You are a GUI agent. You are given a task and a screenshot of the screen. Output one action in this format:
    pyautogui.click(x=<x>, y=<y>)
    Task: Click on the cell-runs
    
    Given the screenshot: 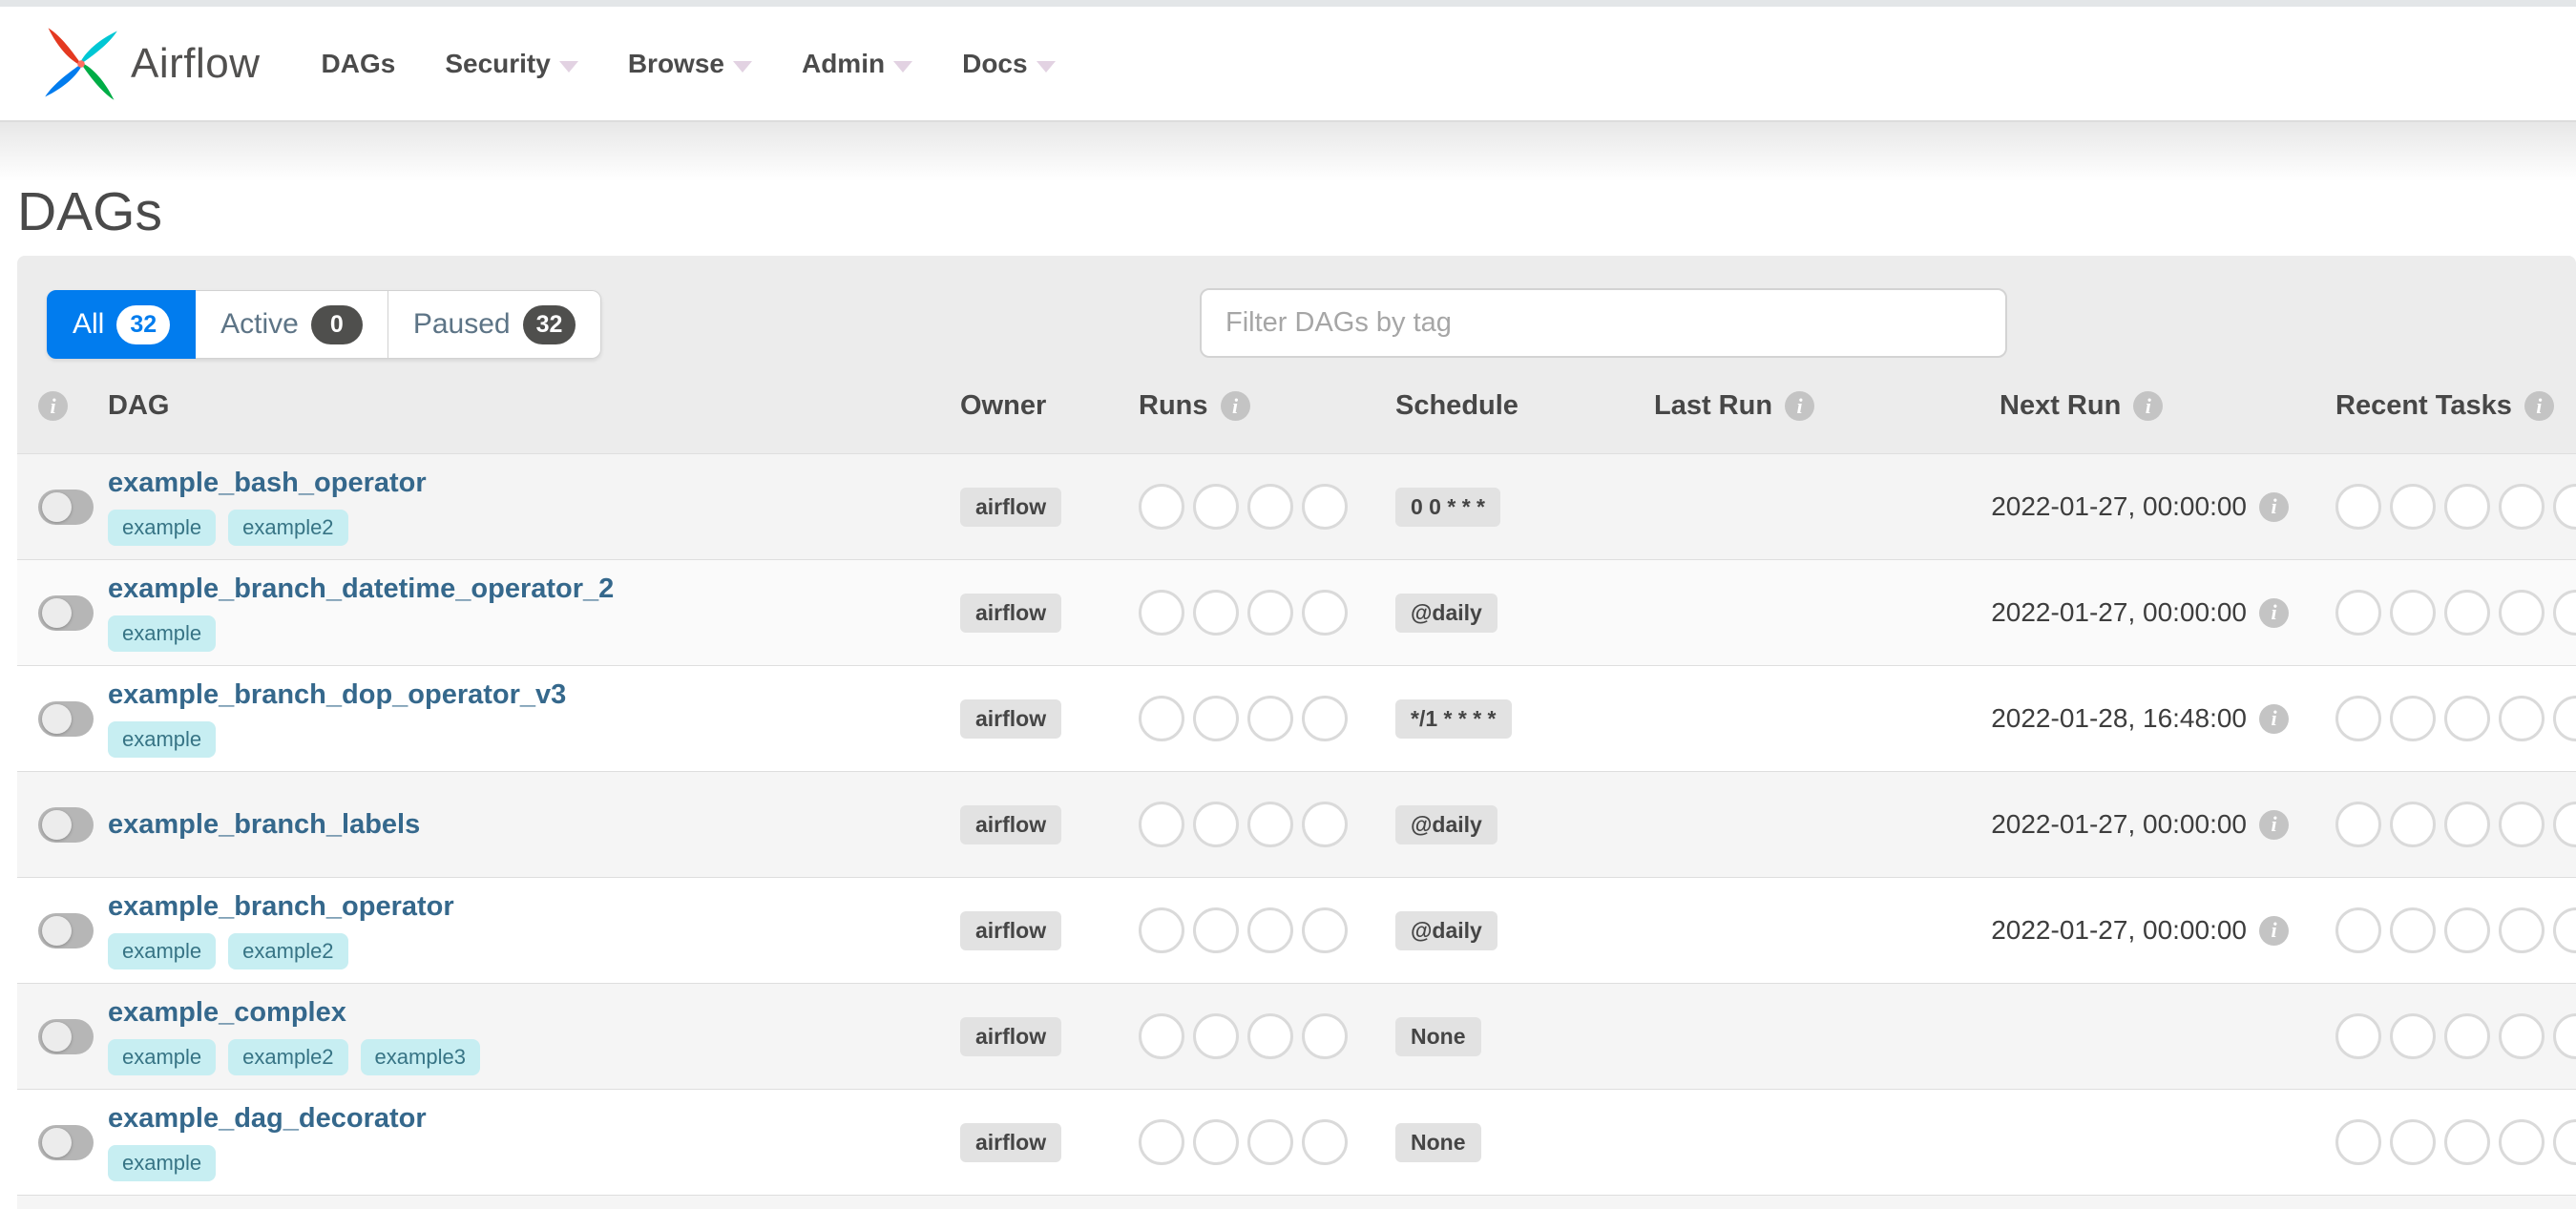 What is the action you would take?
    pyautogui.click(x=1244, y=507)
    